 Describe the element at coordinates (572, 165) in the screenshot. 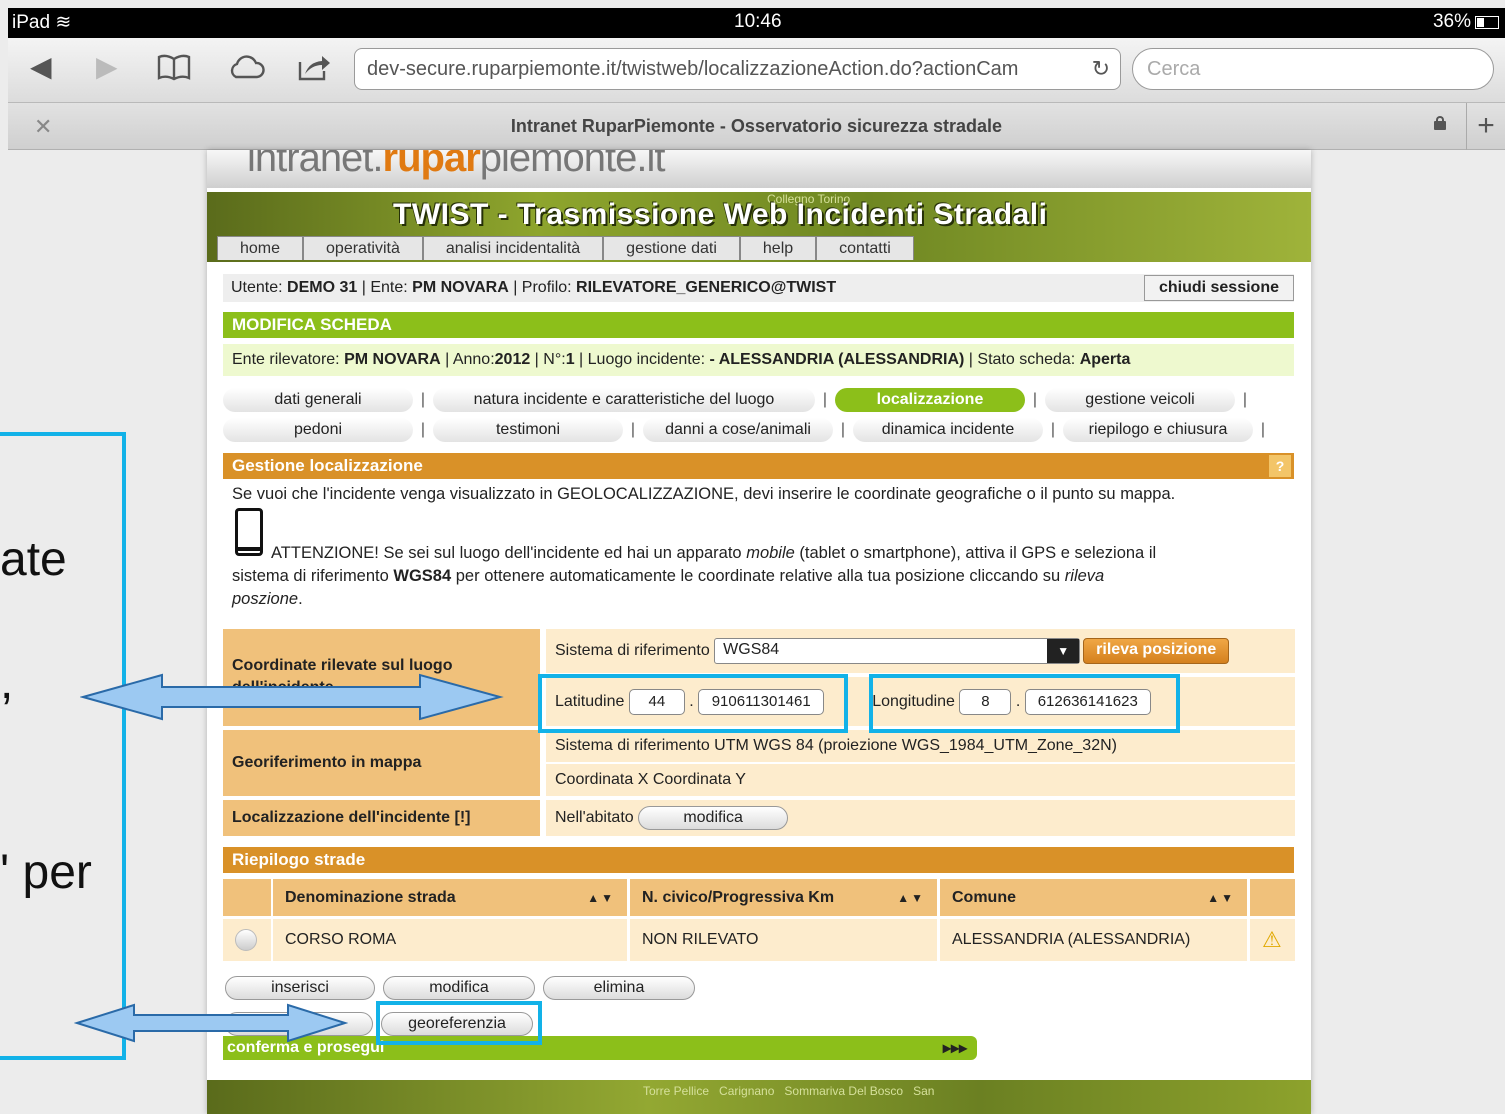

I see `logo-part: piemonte.it` at that location.